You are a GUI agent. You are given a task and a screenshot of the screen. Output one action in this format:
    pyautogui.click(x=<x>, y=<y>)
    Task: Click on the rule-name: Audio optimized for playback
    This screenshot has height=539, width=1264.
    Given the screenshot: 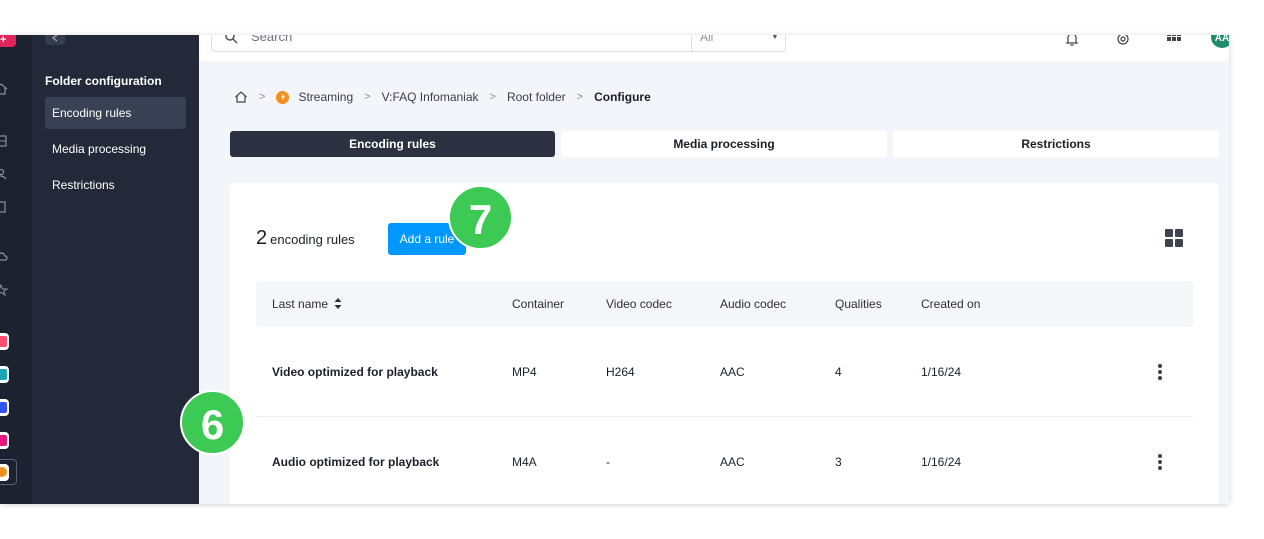 What is the action you would take?
    pyautogui.click(x=355, y=460)
    